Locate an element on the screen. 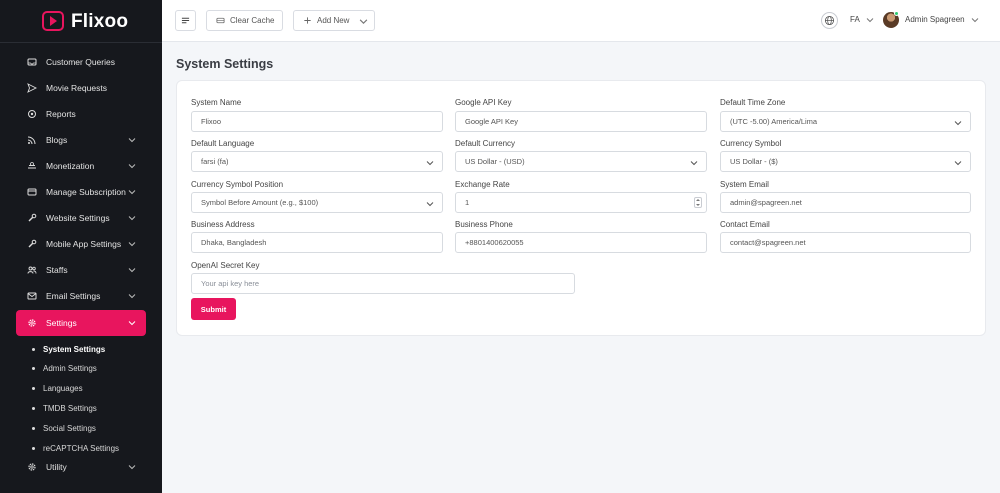 The image size is (1000, 493). submit-button: Submit is located at coordinates (213, 309).